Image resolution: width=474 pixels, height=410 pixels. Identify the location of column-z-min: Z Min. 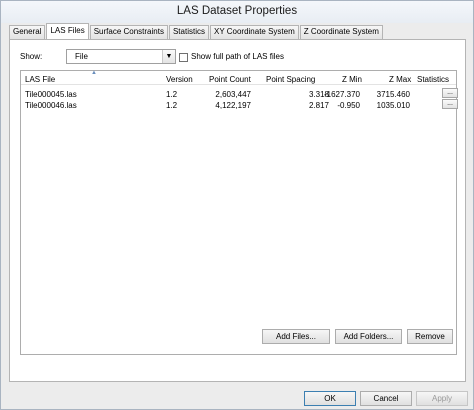
(352, 79).